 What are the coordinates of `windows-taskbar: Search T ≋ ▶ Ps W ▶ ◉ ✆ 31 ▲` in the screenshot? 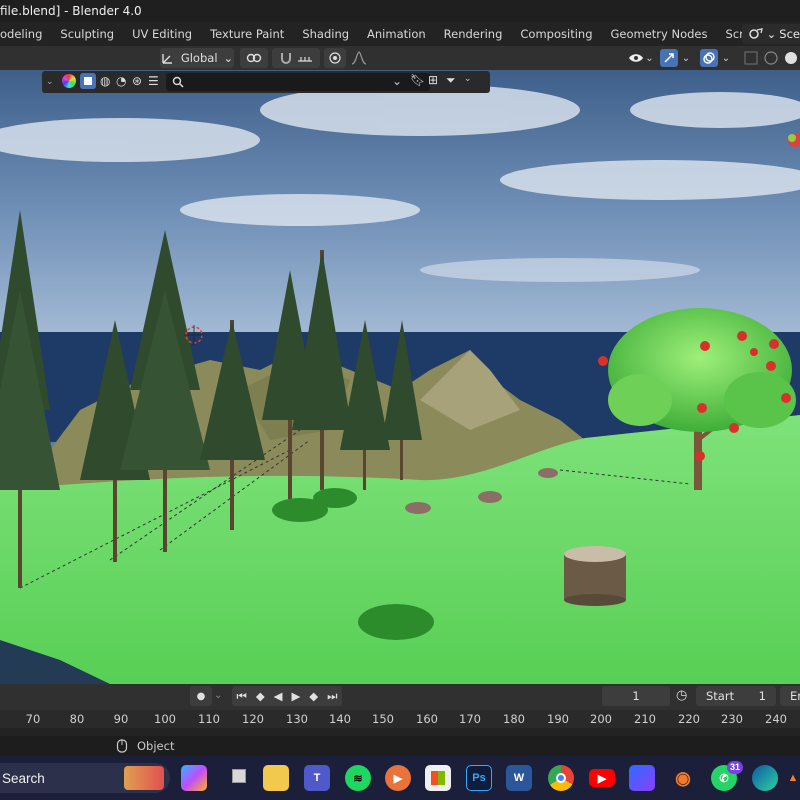 It's located at (400, 778).